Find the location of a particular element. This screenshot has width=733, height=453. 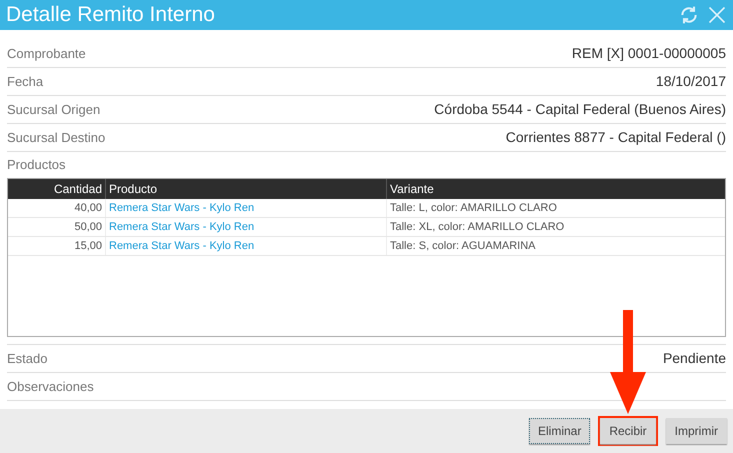

window-title: Detalle Remito Interno is located at coordinates (110, 15).